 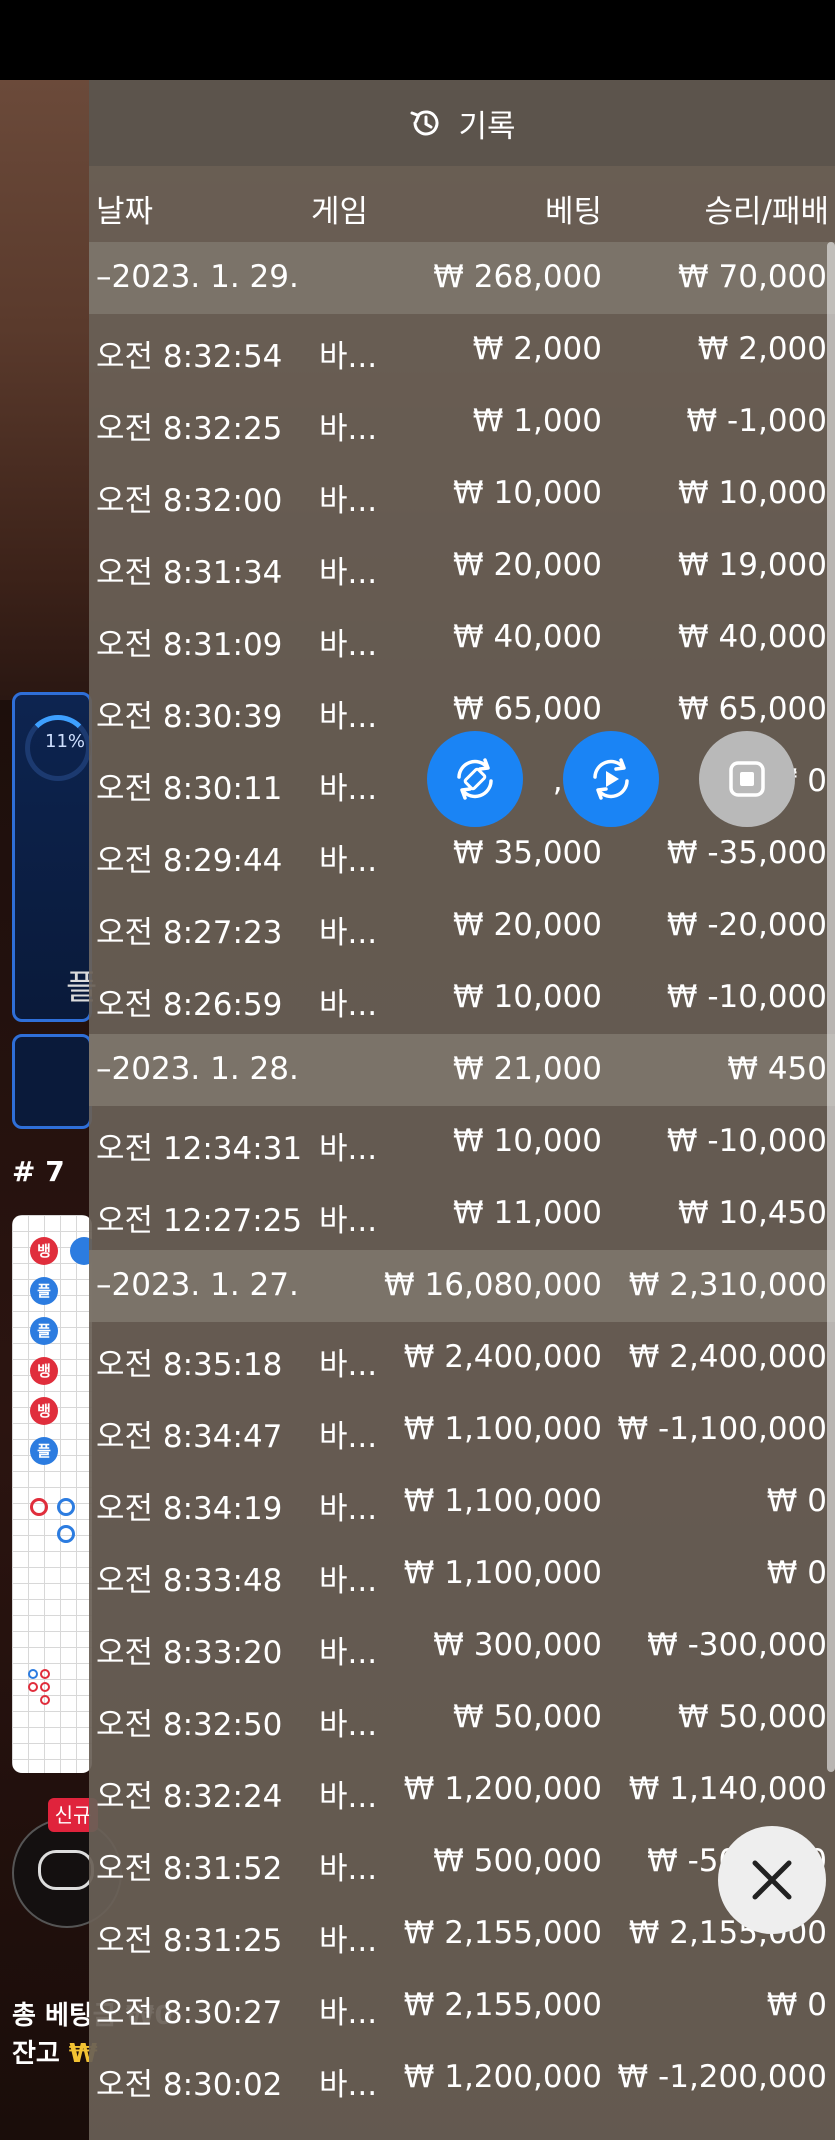 I want to click on result-cell: ₩ 40,000, so click(x=752, y=637).